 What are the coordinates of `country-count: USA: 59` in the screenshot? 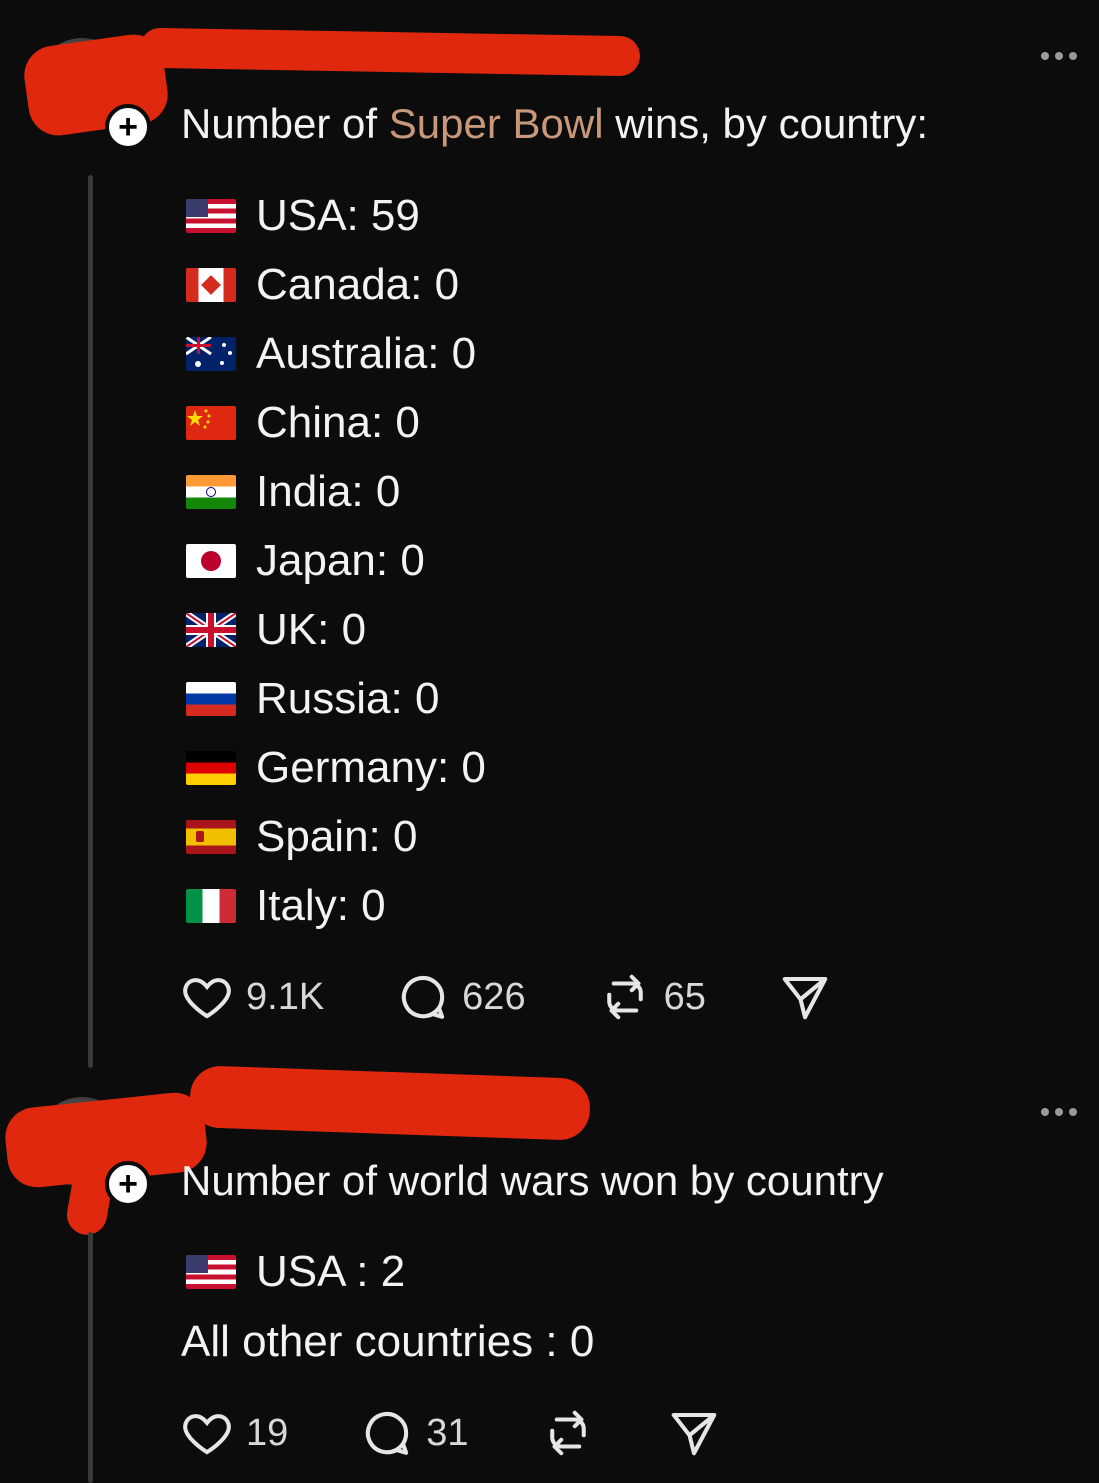 It's located at (338, 215).